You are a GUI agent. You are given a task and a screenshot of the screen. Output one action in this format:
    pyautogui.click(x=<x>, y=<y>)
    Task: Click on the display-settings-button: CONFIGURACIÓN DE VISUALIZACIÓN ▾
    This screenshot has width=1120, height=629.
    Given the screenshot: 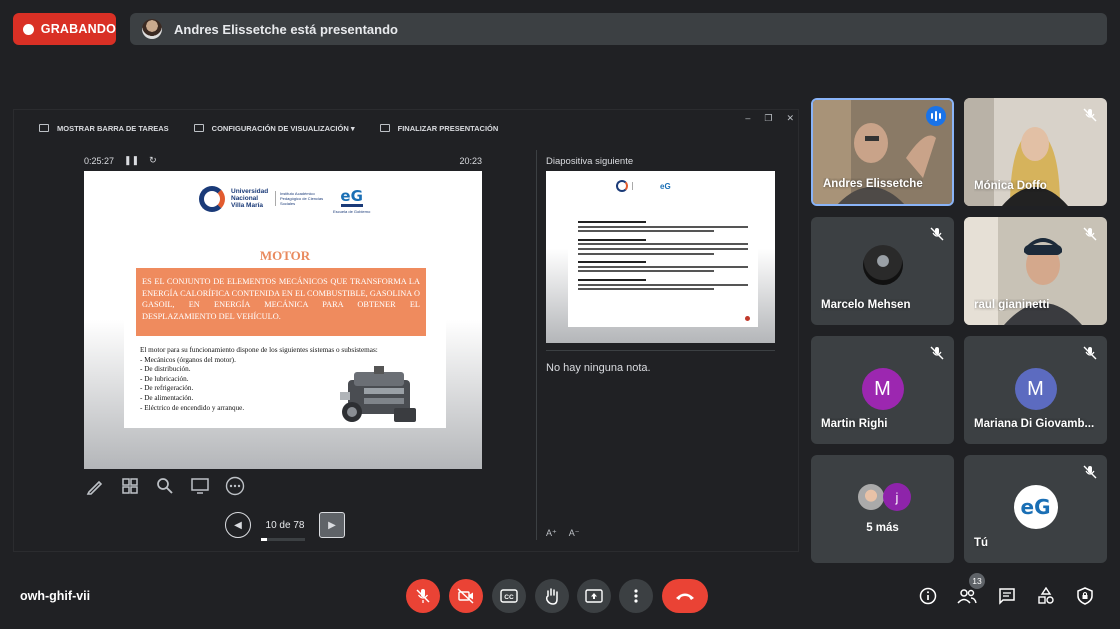 What is the action you would take?
    pyautogui.click(x=274, y=128)
    